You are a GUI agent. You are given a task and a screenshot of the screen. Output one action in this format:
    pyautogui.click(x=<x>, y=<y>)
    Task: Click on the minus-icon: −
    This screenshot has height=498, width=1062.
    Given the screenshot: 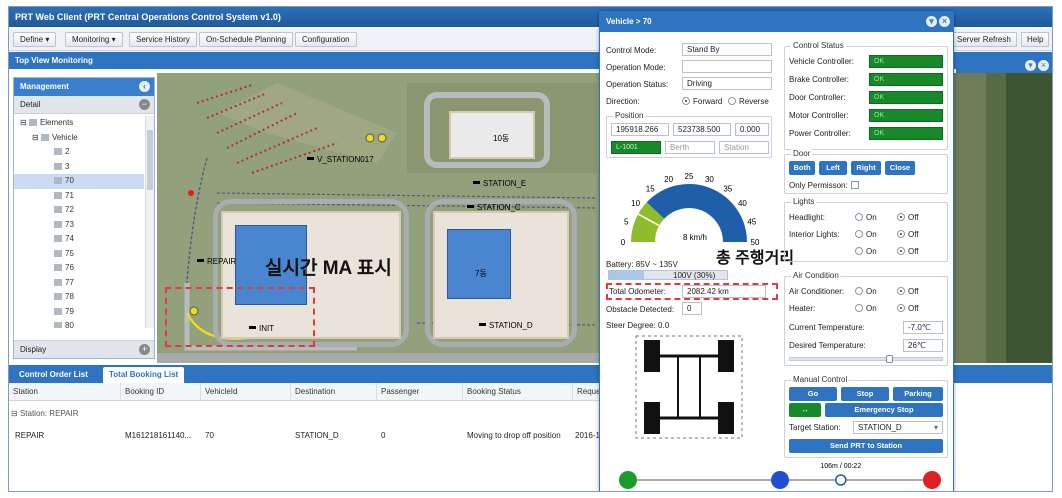 What is the action you would take?
    pyautogui.click(x=144, y=104)
    